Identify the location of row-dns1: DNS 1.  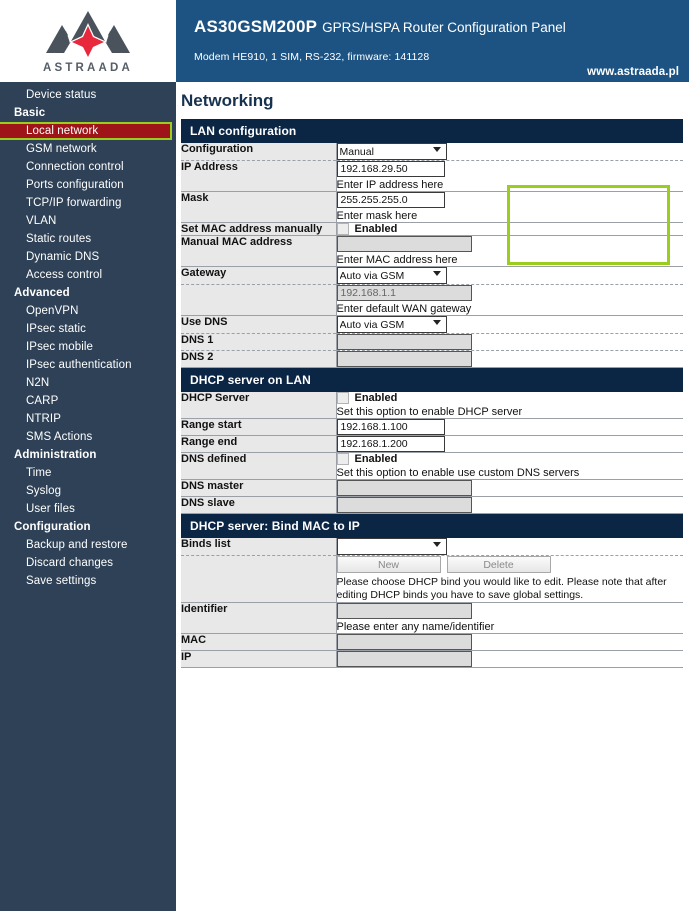
(432, 342).